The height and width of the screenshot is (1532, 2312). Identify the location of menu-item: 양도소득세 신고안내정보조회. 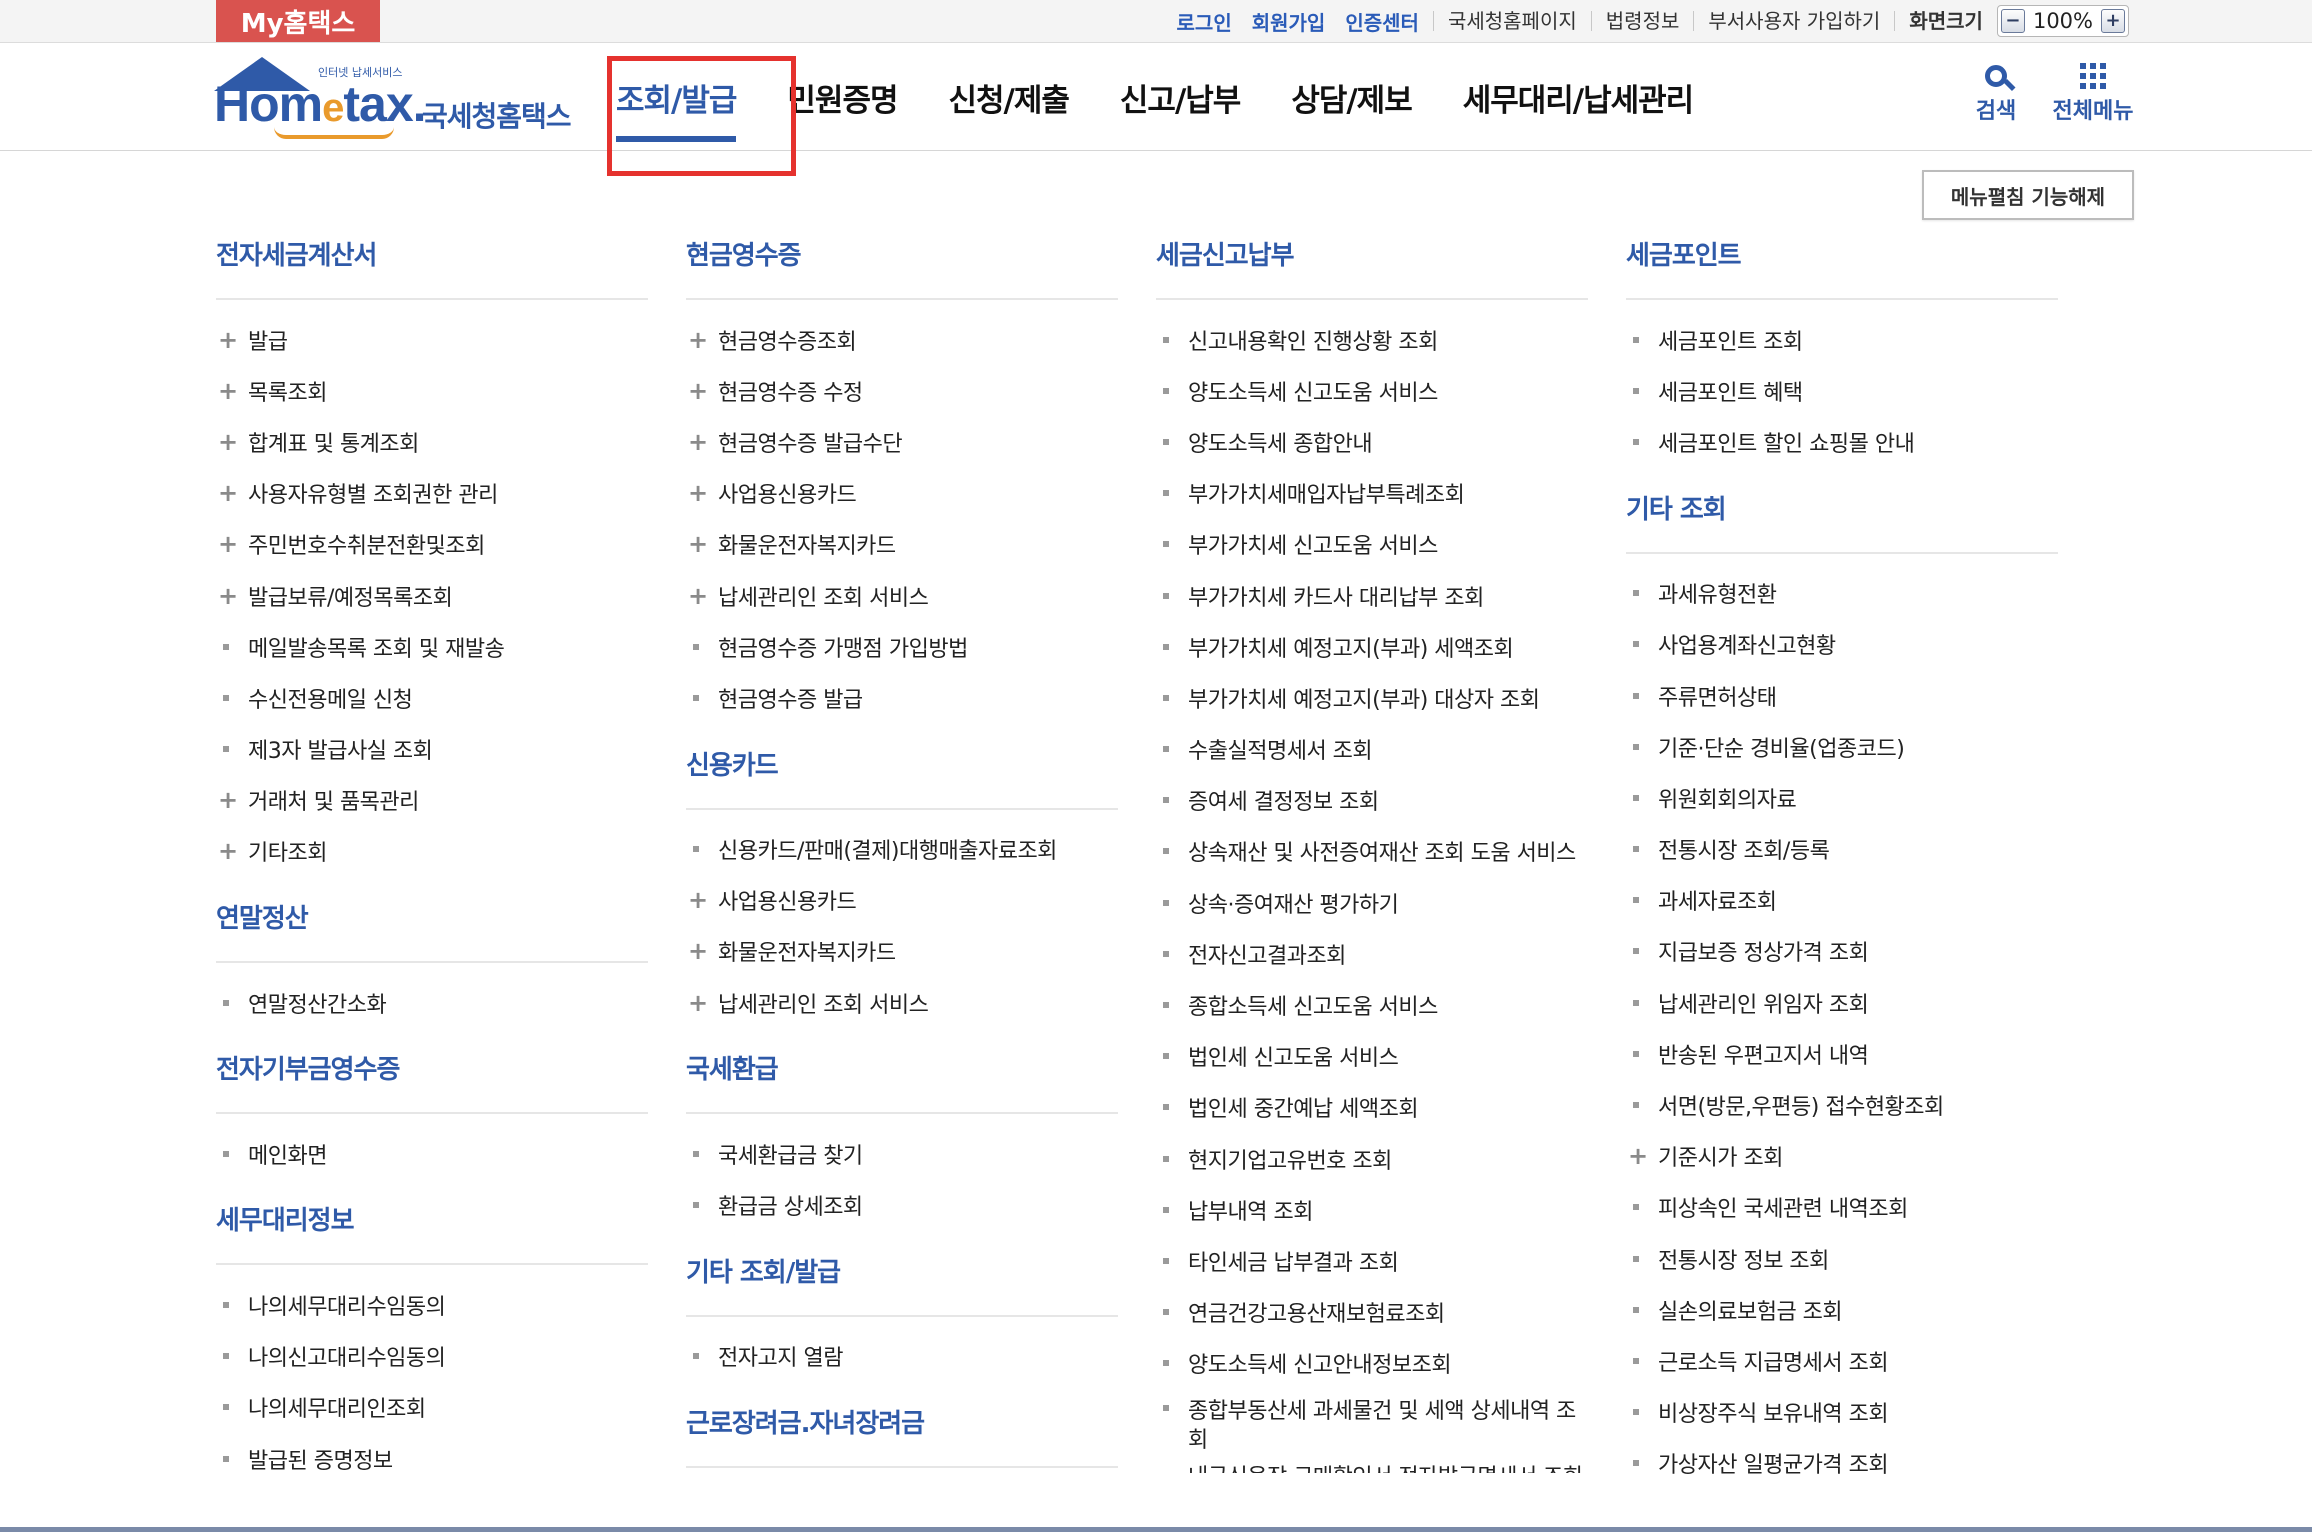
(1372, 1363).